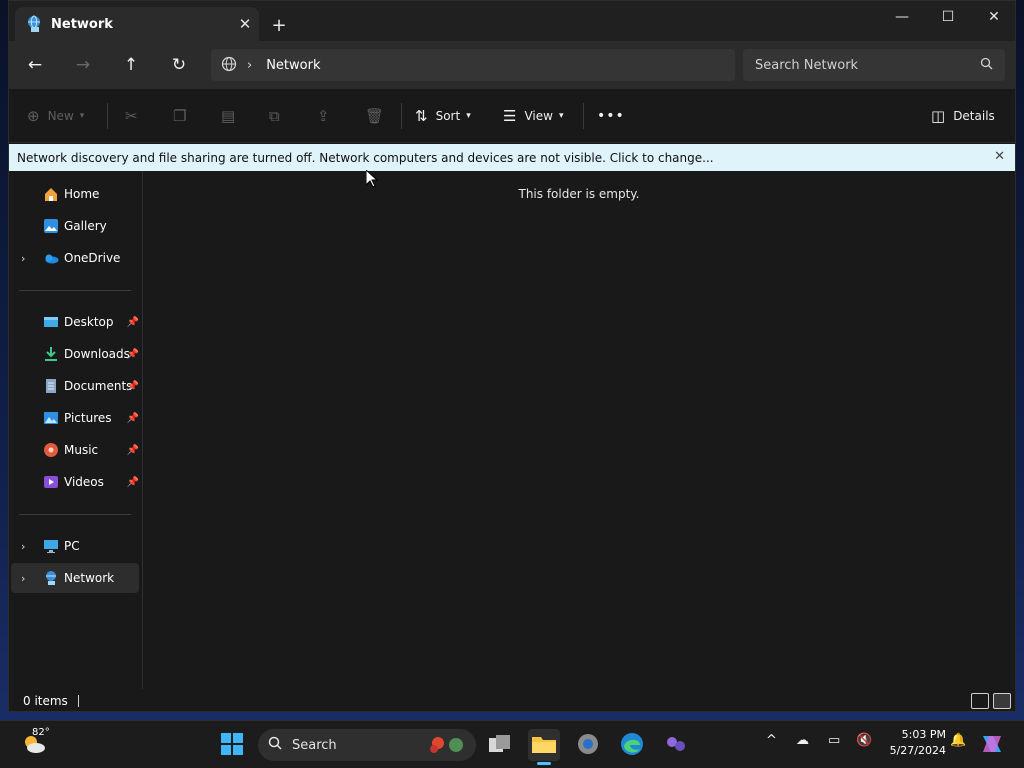 This screenshot has width=1024, height=768. What do you see at coordinates (245, 24) in the screenshot?
I see `close-tab-icon: ✕` at bounding box center [245, 24].